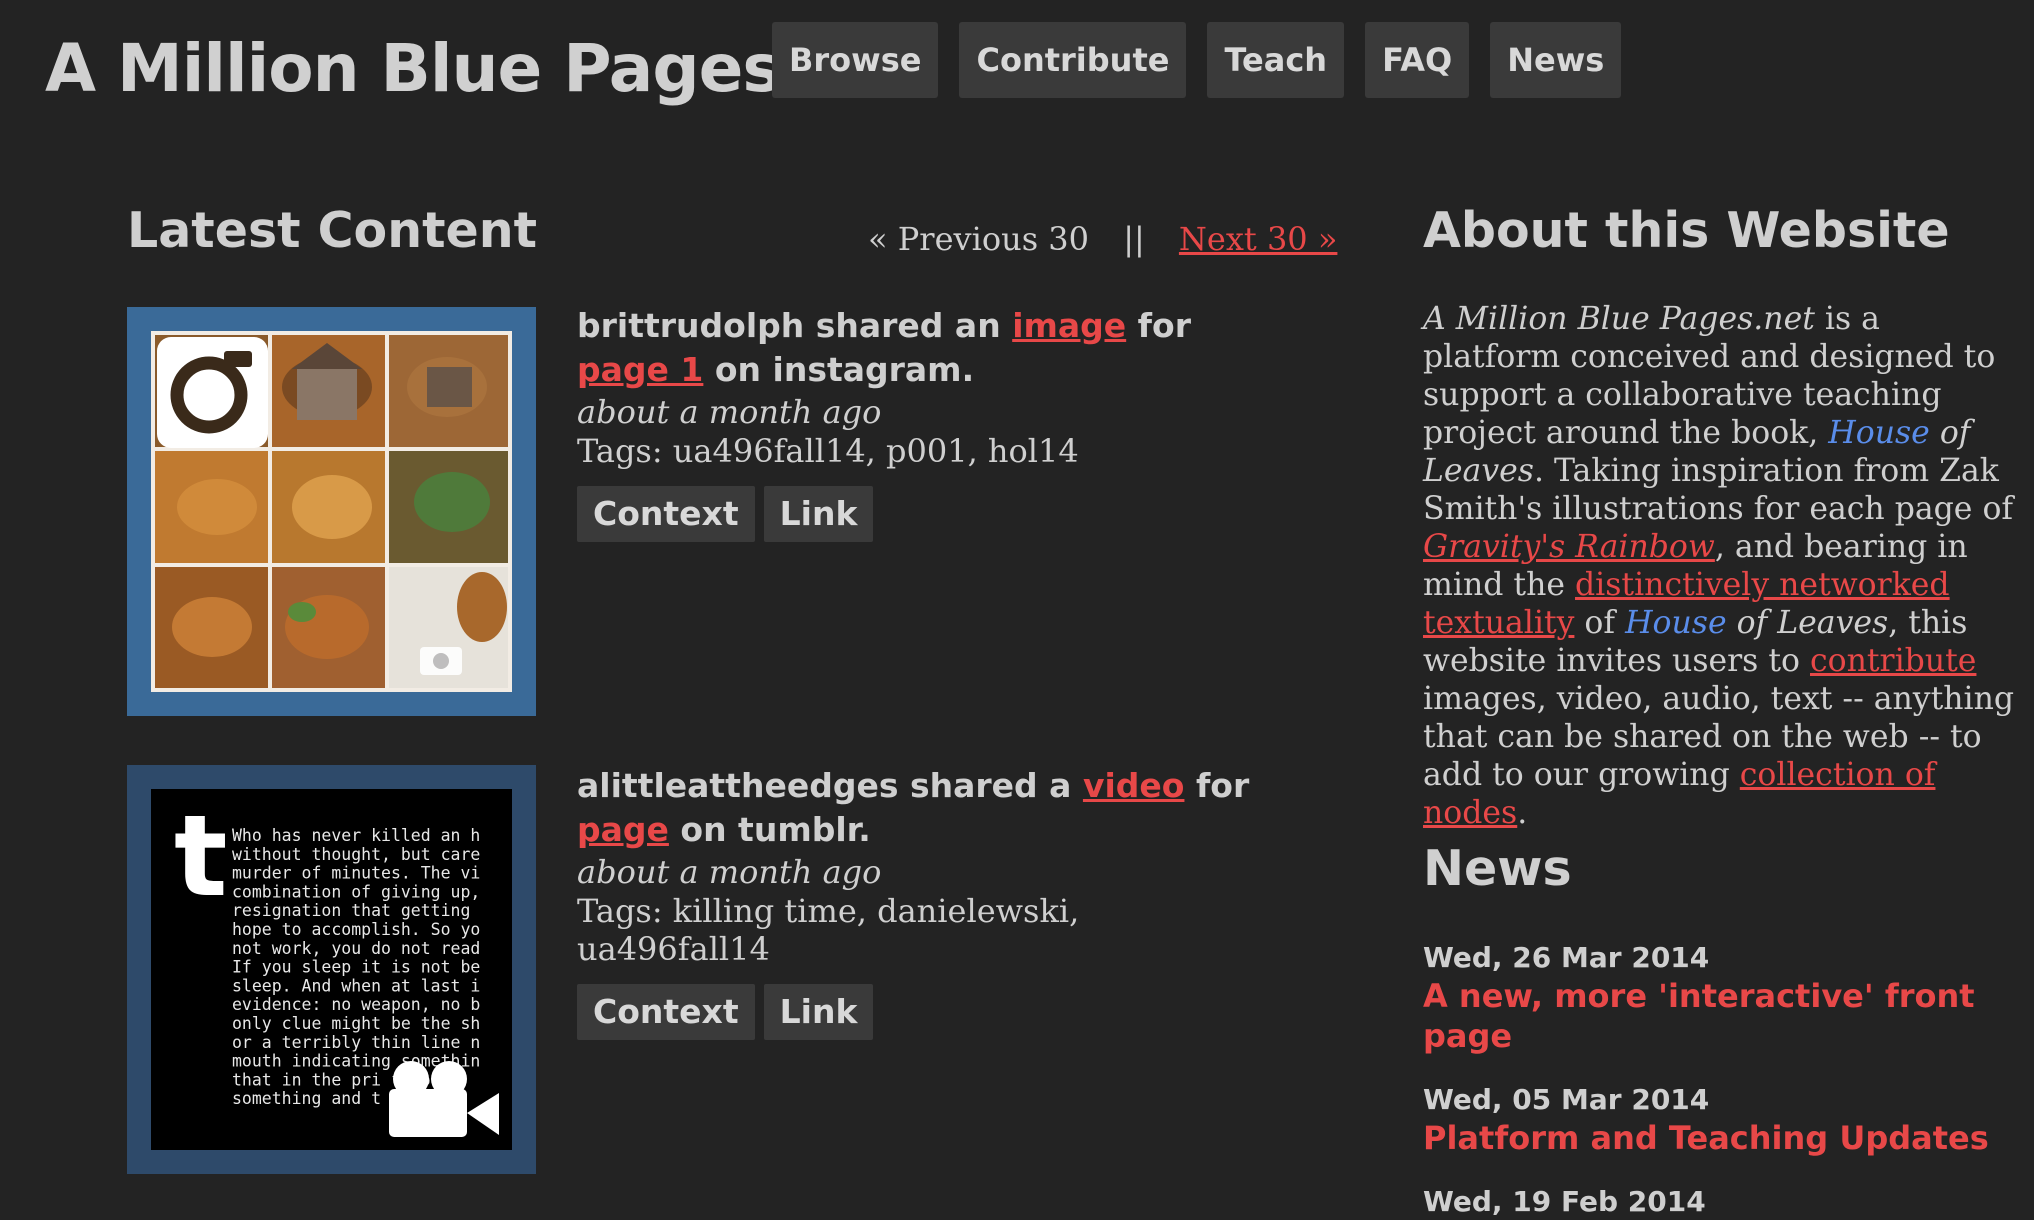 This screenshot has height=1220, width=2034. What do you see at coordinates (351, 910) in the screenshot?
I see `video-text-line: resignation that getting` at bounding box center [351, 910].